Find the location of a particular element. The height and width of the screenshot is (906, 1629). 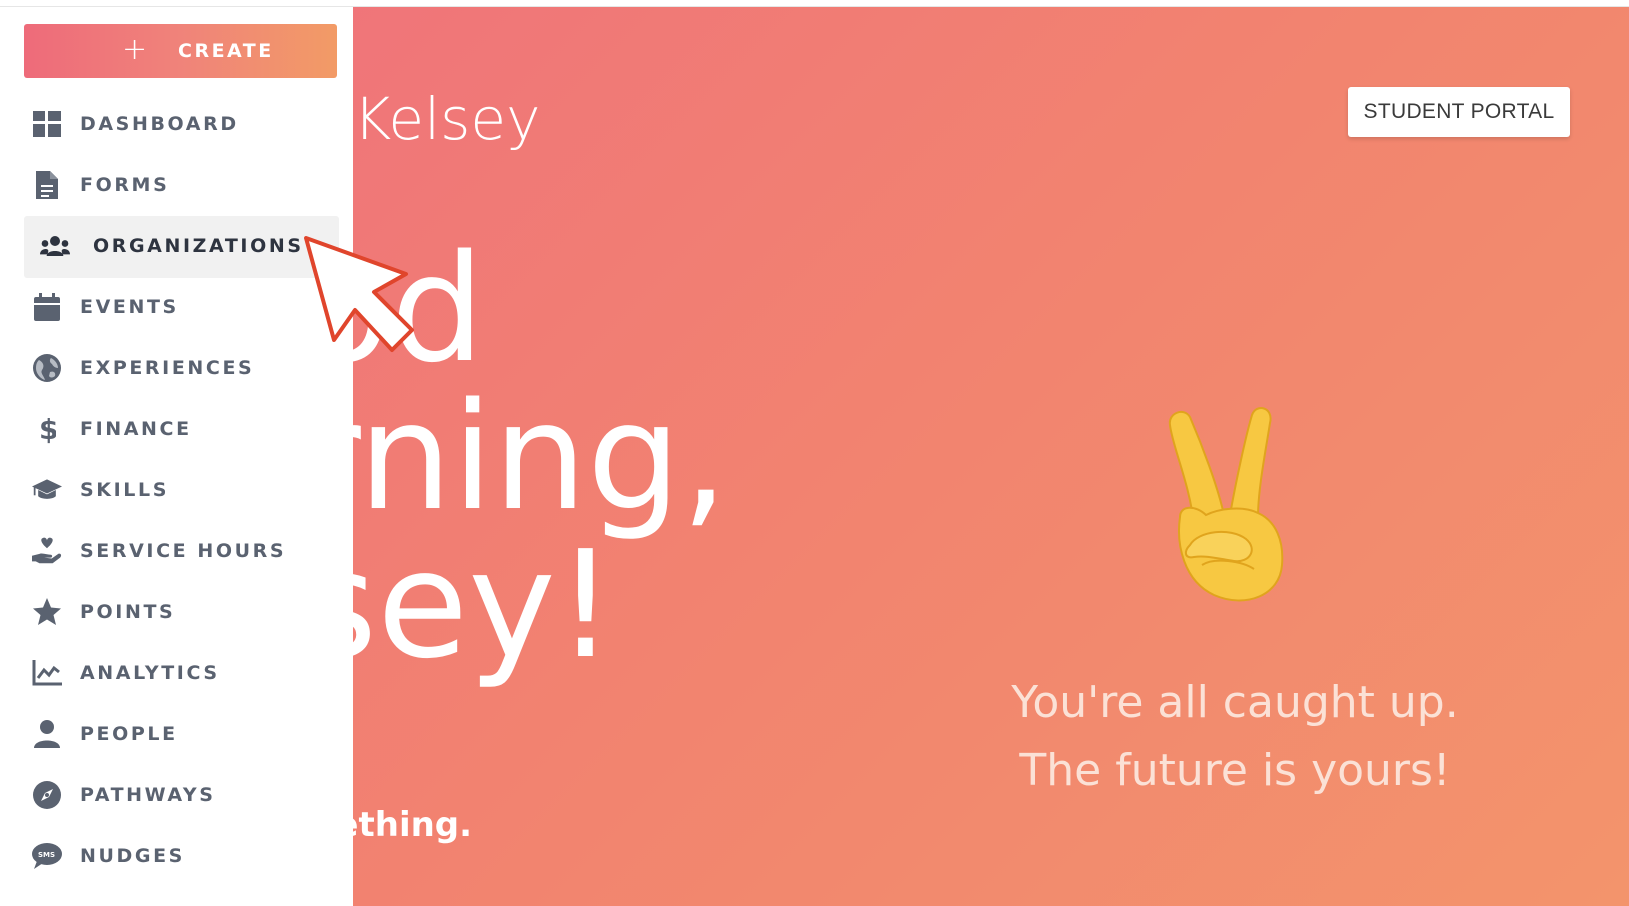

sidebar-item-label: ANALYTICS is located at coordinates (150, 673).